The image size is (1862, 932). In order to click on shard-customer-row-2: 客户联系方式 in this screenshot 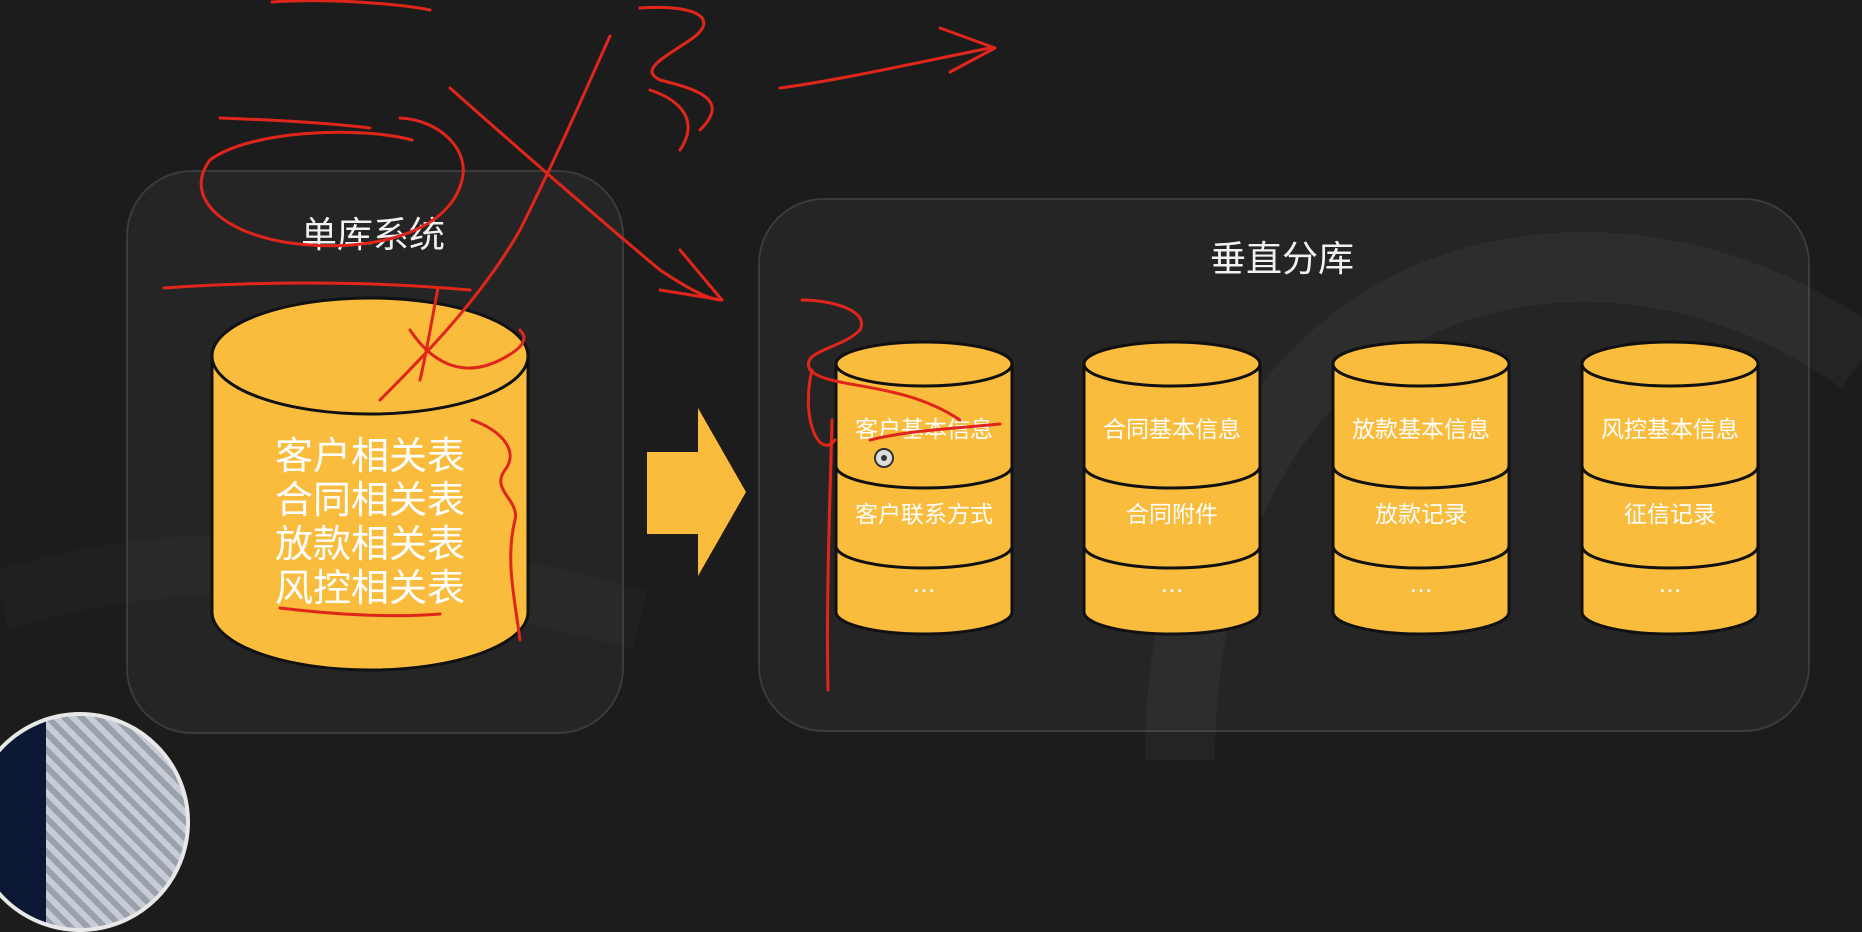, I will do `click(924, 515)`.